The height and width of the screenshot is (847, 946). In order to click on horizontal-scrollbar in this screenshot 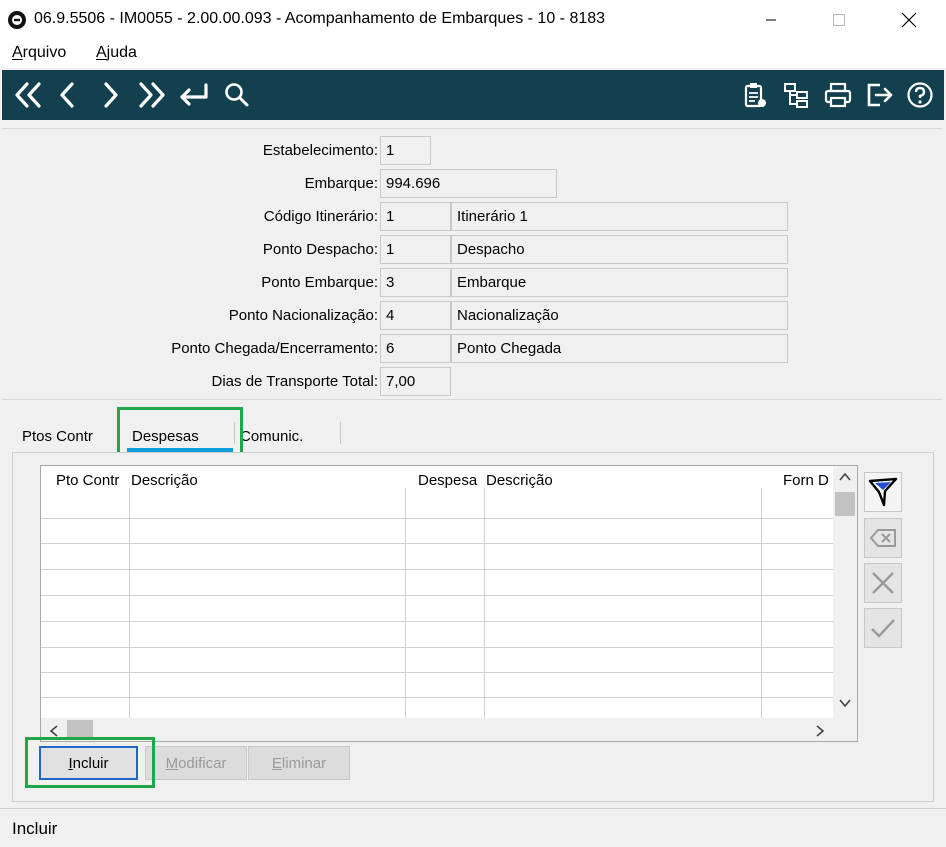, I will do `click(449, 729)`.